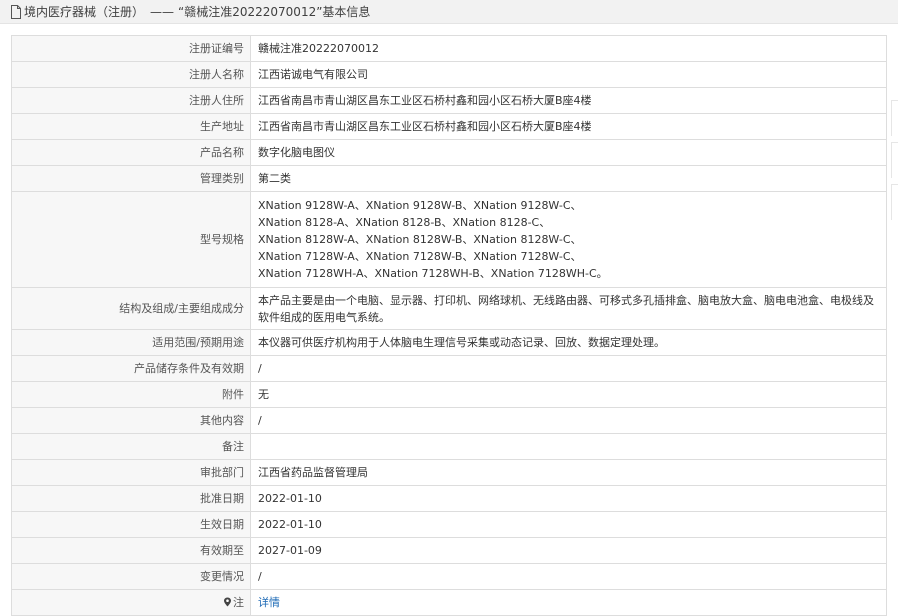 The width and height of the screenshot is (898, 616). I want to click on row-label: 生产地址, so click(131, 126).